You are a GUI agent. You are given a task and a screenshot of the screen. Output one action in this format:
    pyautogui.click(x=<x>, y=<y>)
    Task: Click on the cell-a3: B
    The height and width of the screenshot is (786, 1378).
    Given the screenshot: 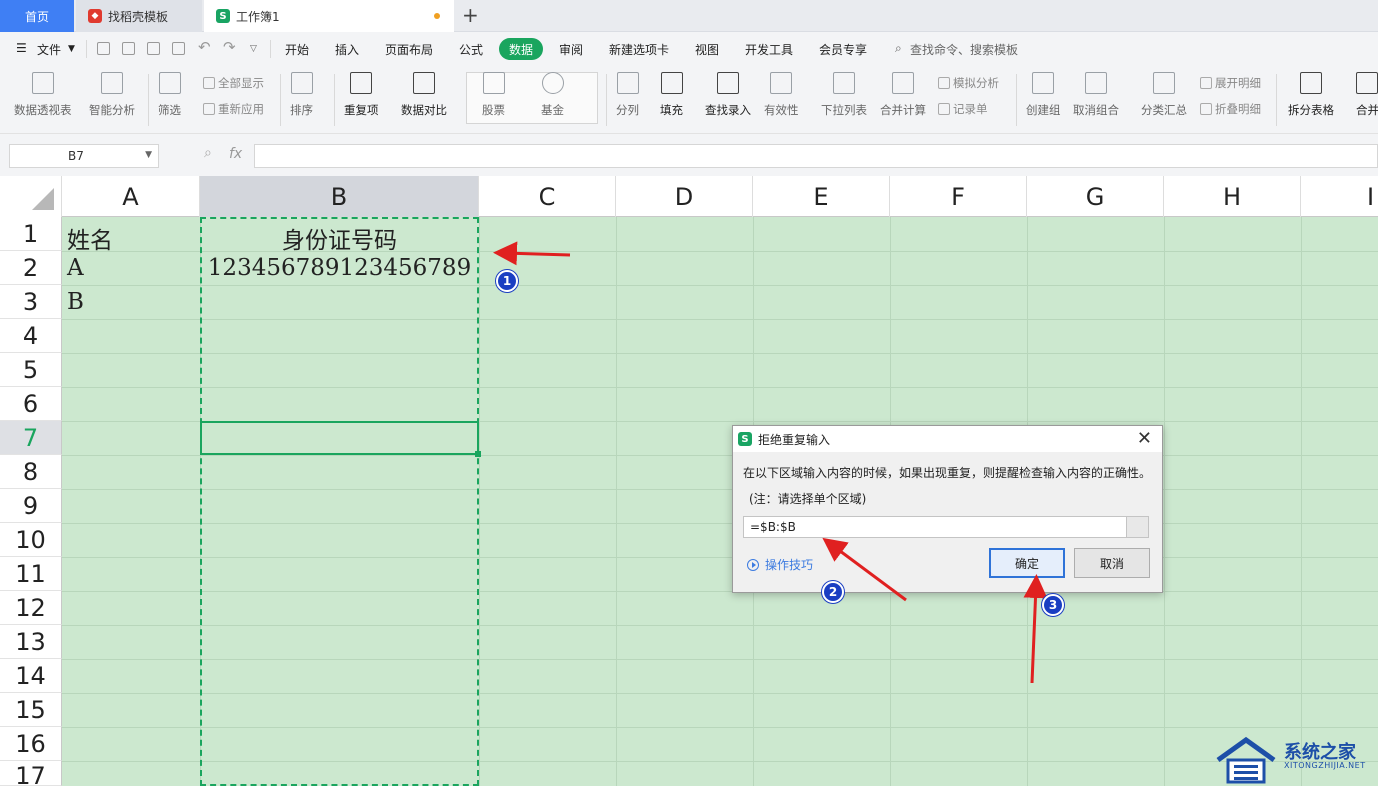 What is the action you would take?
    pyautogui.click(x=75, y=302)
    